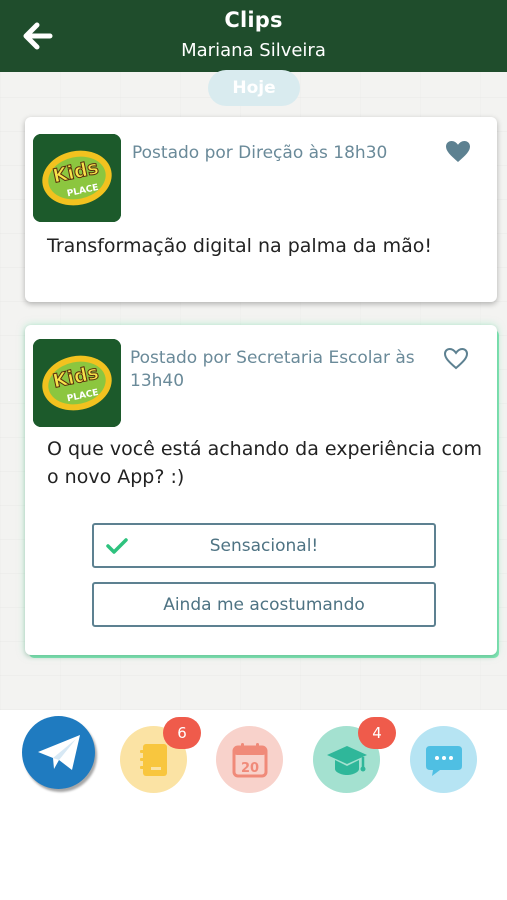 This screenshot has height=900, width=507. What do you see at coordinates (240, 246) in the screenshot?
I see `post-text: Transformação digital na palma da mão!` at bounding box center [240, 246].